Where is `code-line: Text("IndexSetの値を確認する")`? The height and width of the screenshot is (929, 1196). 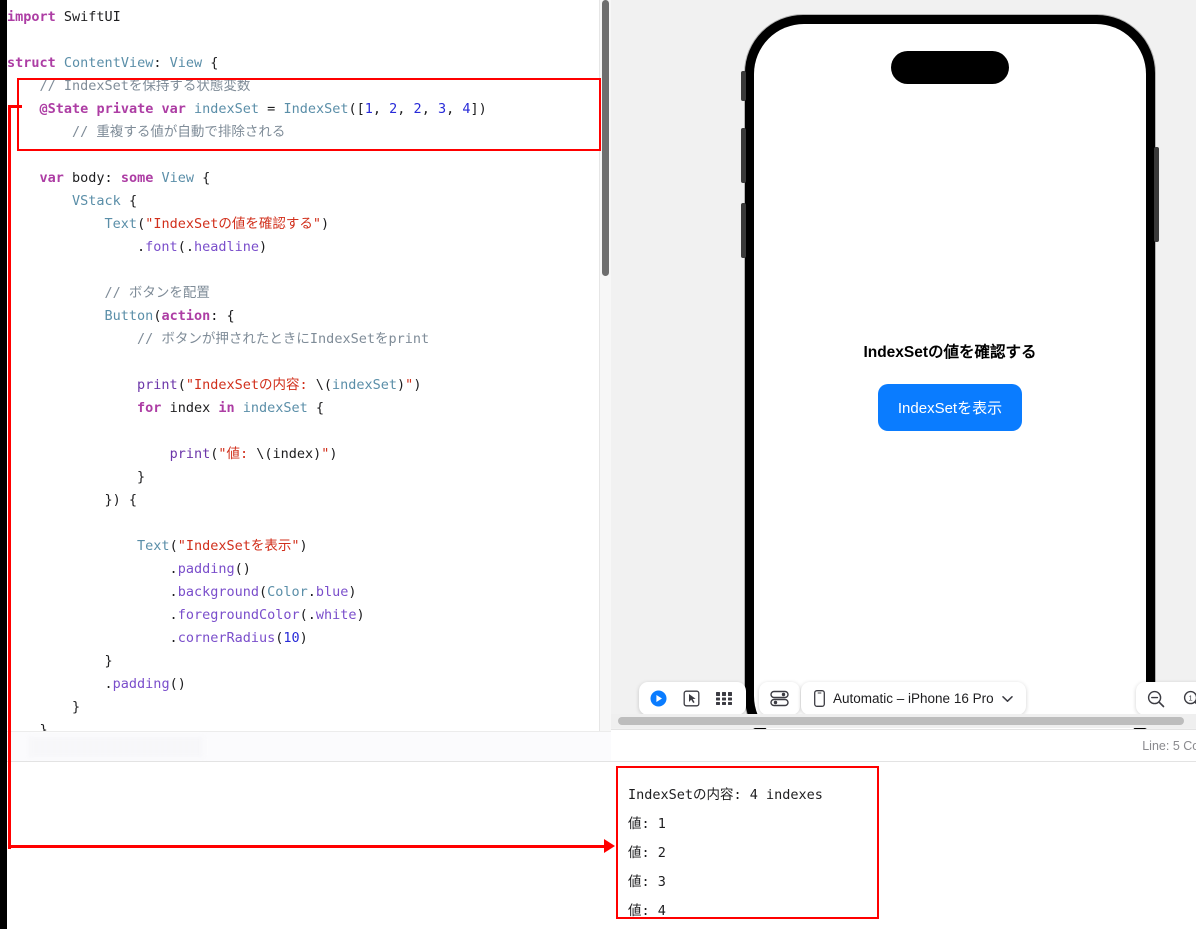 code-line: Text("IndexSetの値を確認する") is located at coordinates (303, 224).